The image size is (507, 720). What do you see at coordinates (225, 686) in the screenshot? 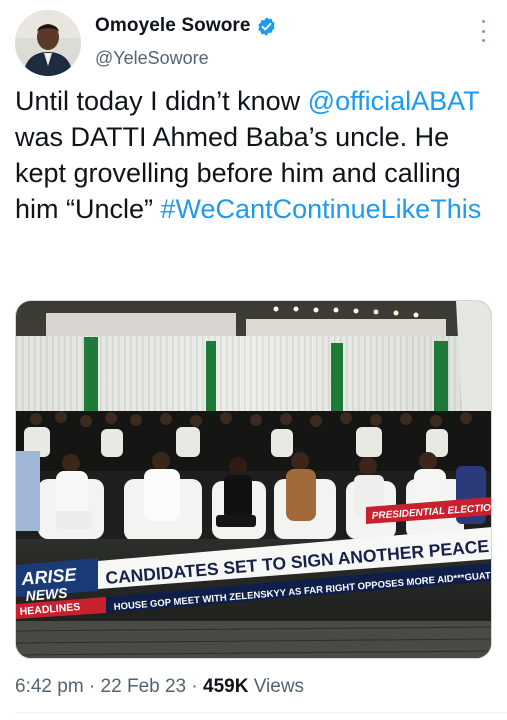
I see `views-count: 459K` at bounding box center [225, 686].